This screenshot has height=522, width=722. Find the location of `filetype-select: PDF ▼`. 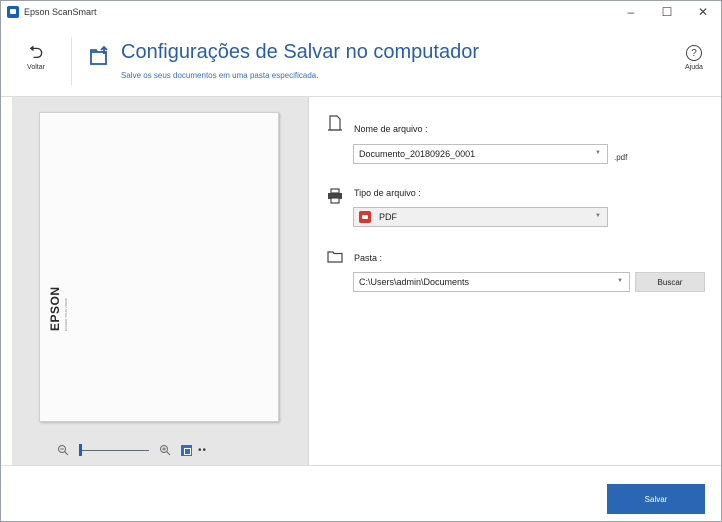

filetype-select: PDF ▼ is located at coordinates (480, 217).